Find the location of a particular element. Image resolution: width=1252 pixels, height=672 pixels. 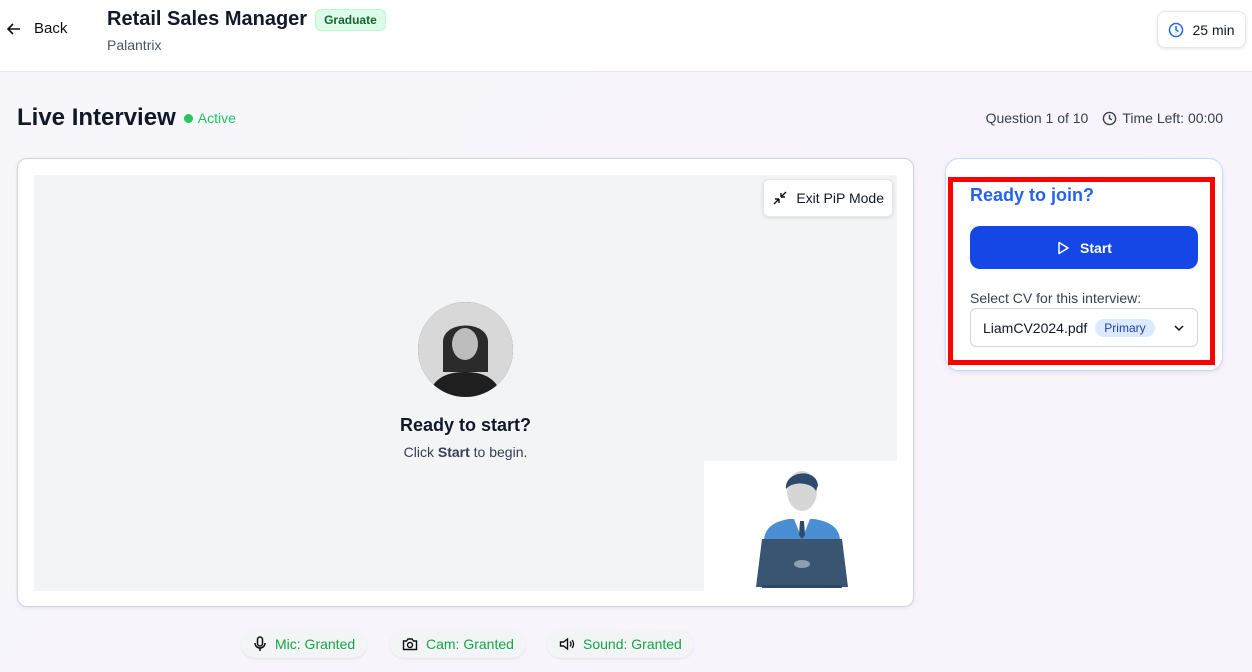

page-title-row: Live Interview Active is located at coordinates (126, 118).